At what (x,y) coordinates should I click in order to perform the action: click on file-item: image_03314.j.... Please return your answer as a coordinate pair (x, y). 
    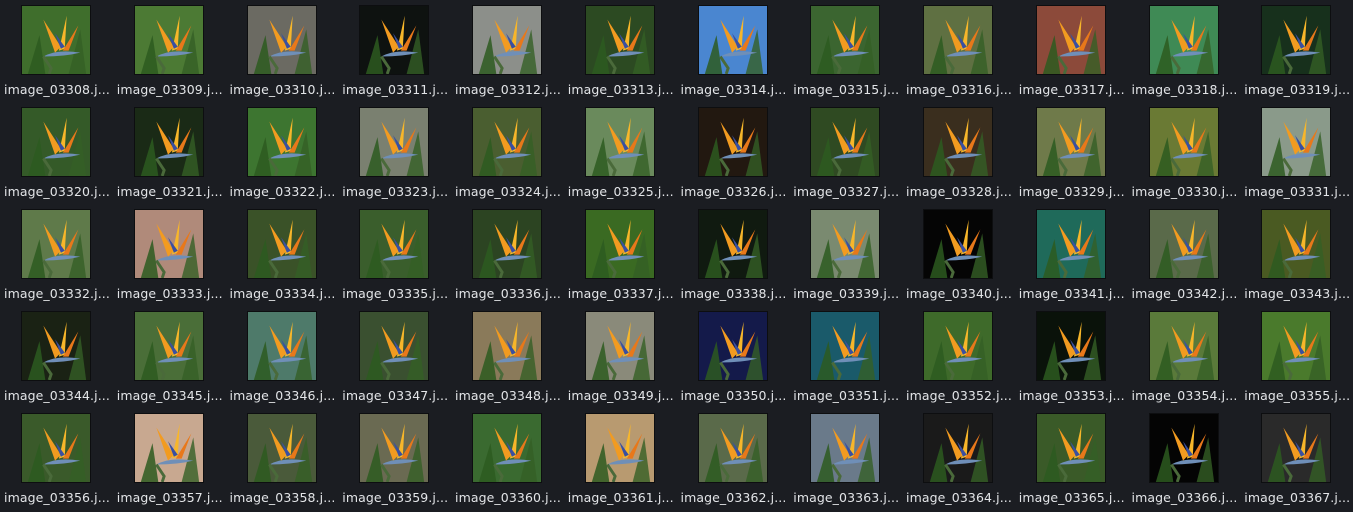
    Looking at the image, I should click on (733, 53).